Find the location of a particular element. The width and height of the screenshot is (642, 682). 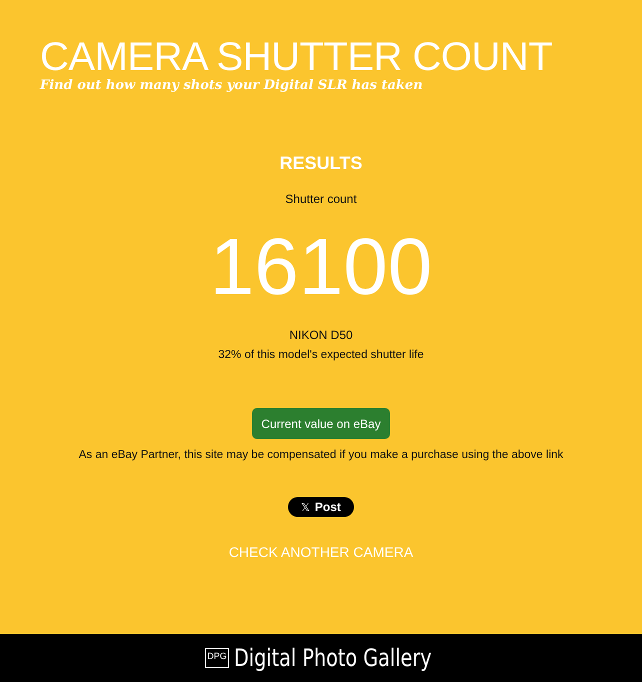

post-button: 𝕏 Post is located at coordinates (321, 507).